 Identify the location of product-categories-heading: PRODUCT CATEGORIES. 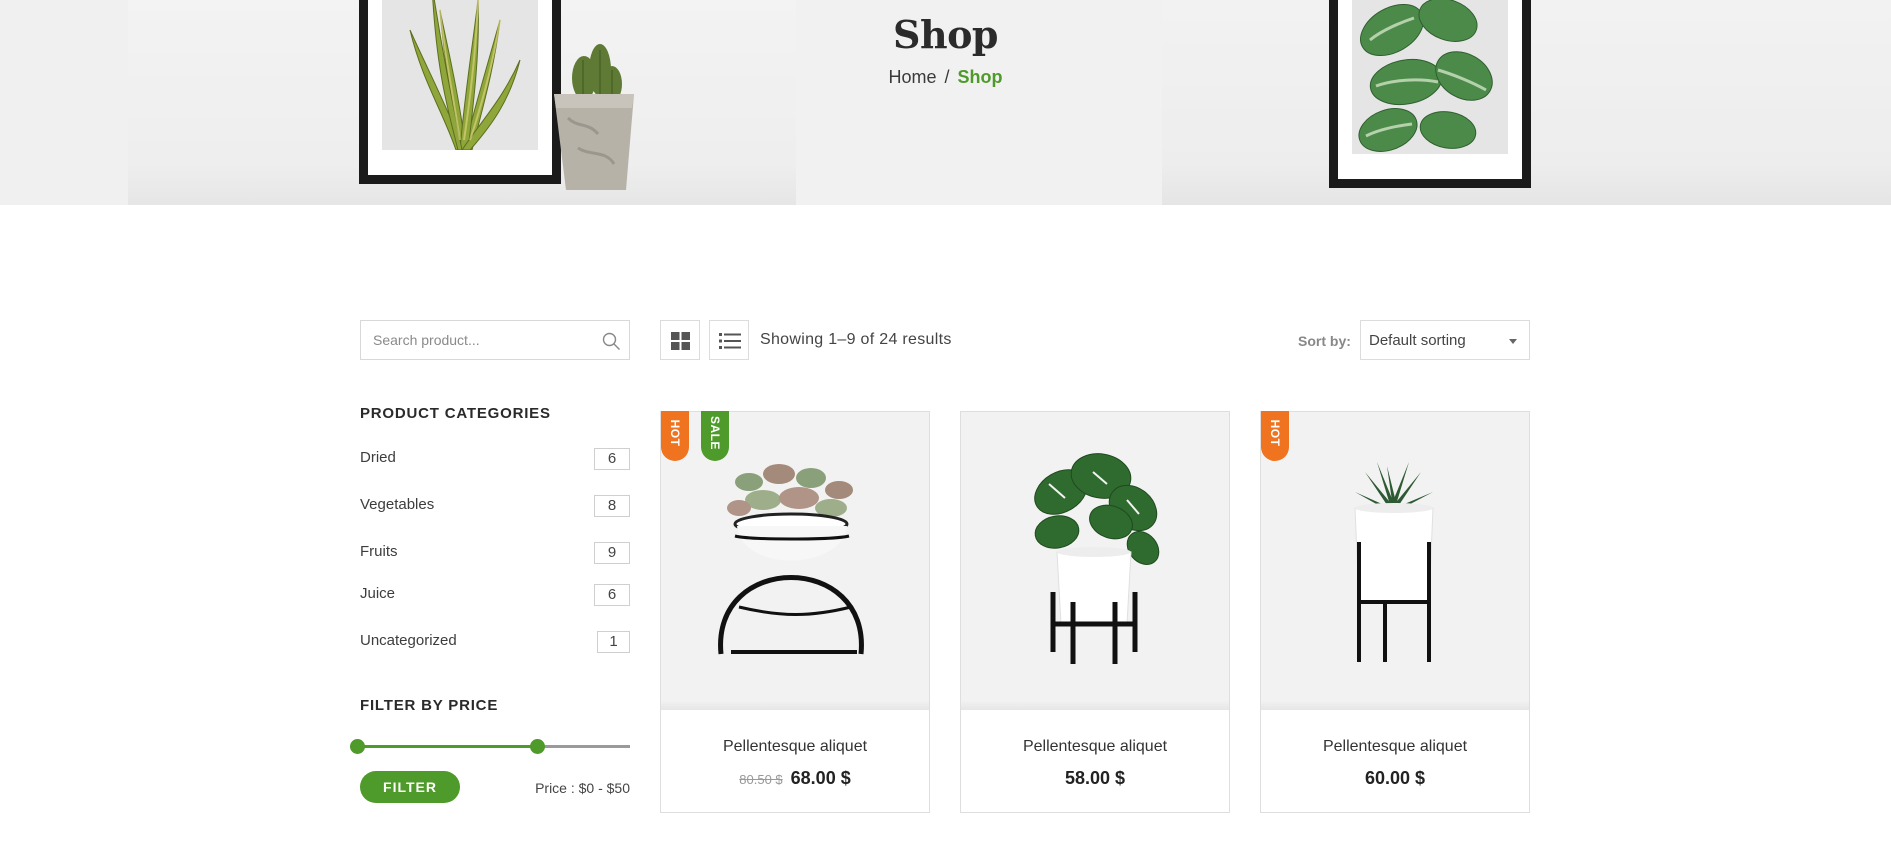
(455, 413).